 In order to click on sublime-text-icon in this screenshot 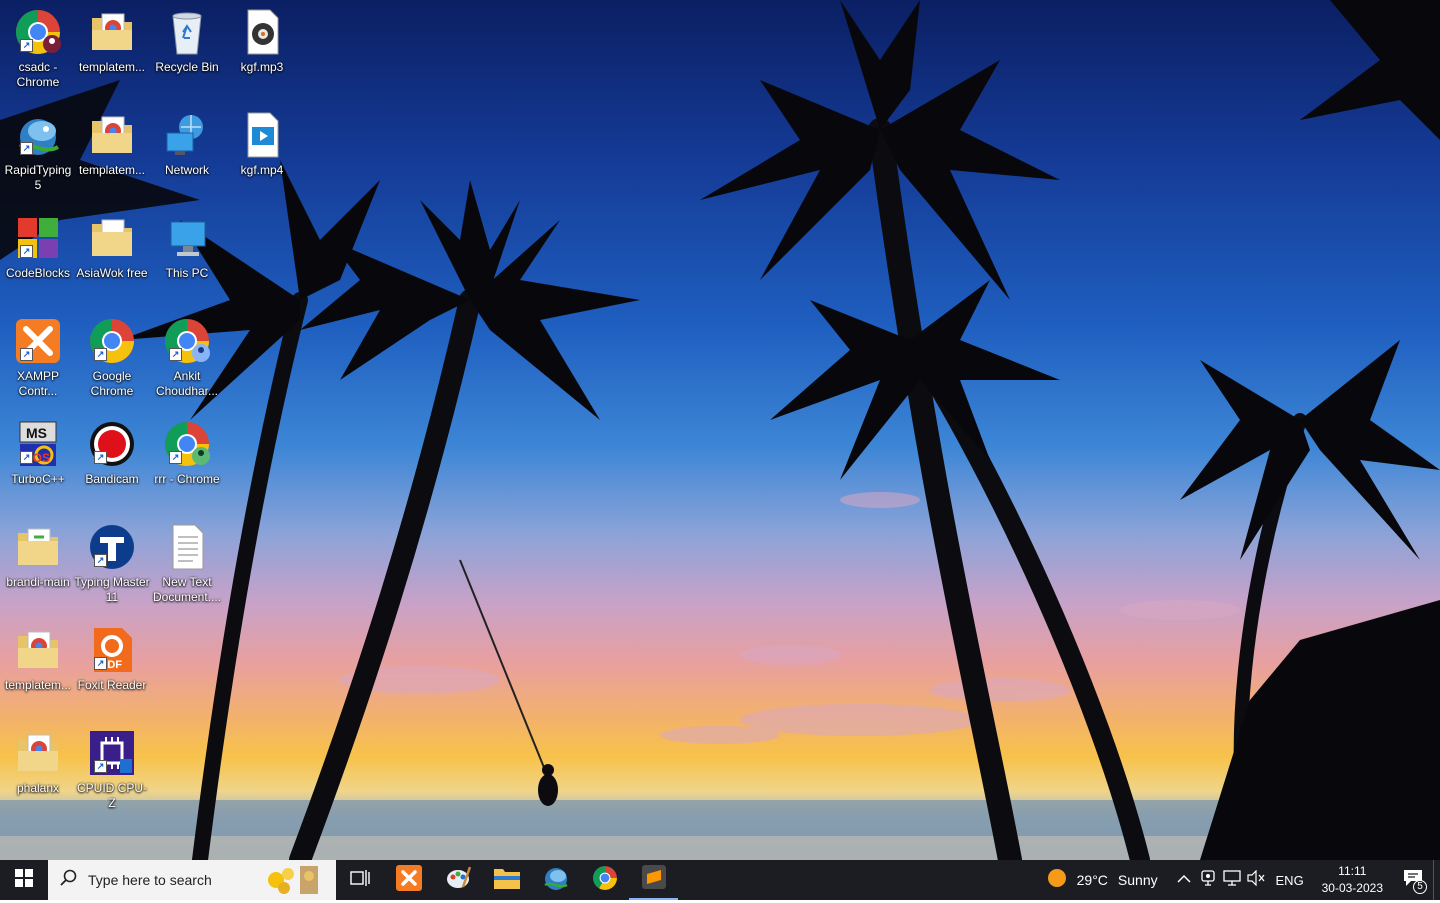, I will do `click(653, 879)`.